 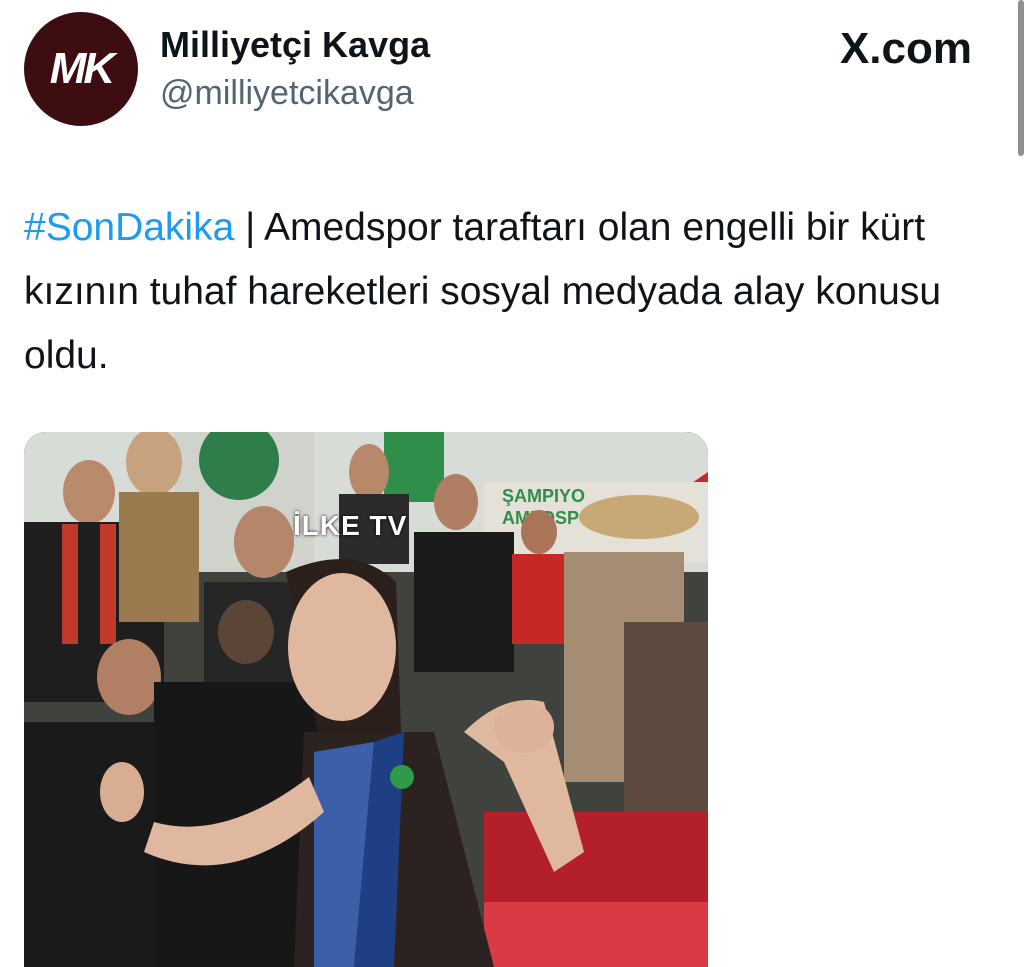 I want to click on avatar-logo: MK, so click(x=82, y=68).